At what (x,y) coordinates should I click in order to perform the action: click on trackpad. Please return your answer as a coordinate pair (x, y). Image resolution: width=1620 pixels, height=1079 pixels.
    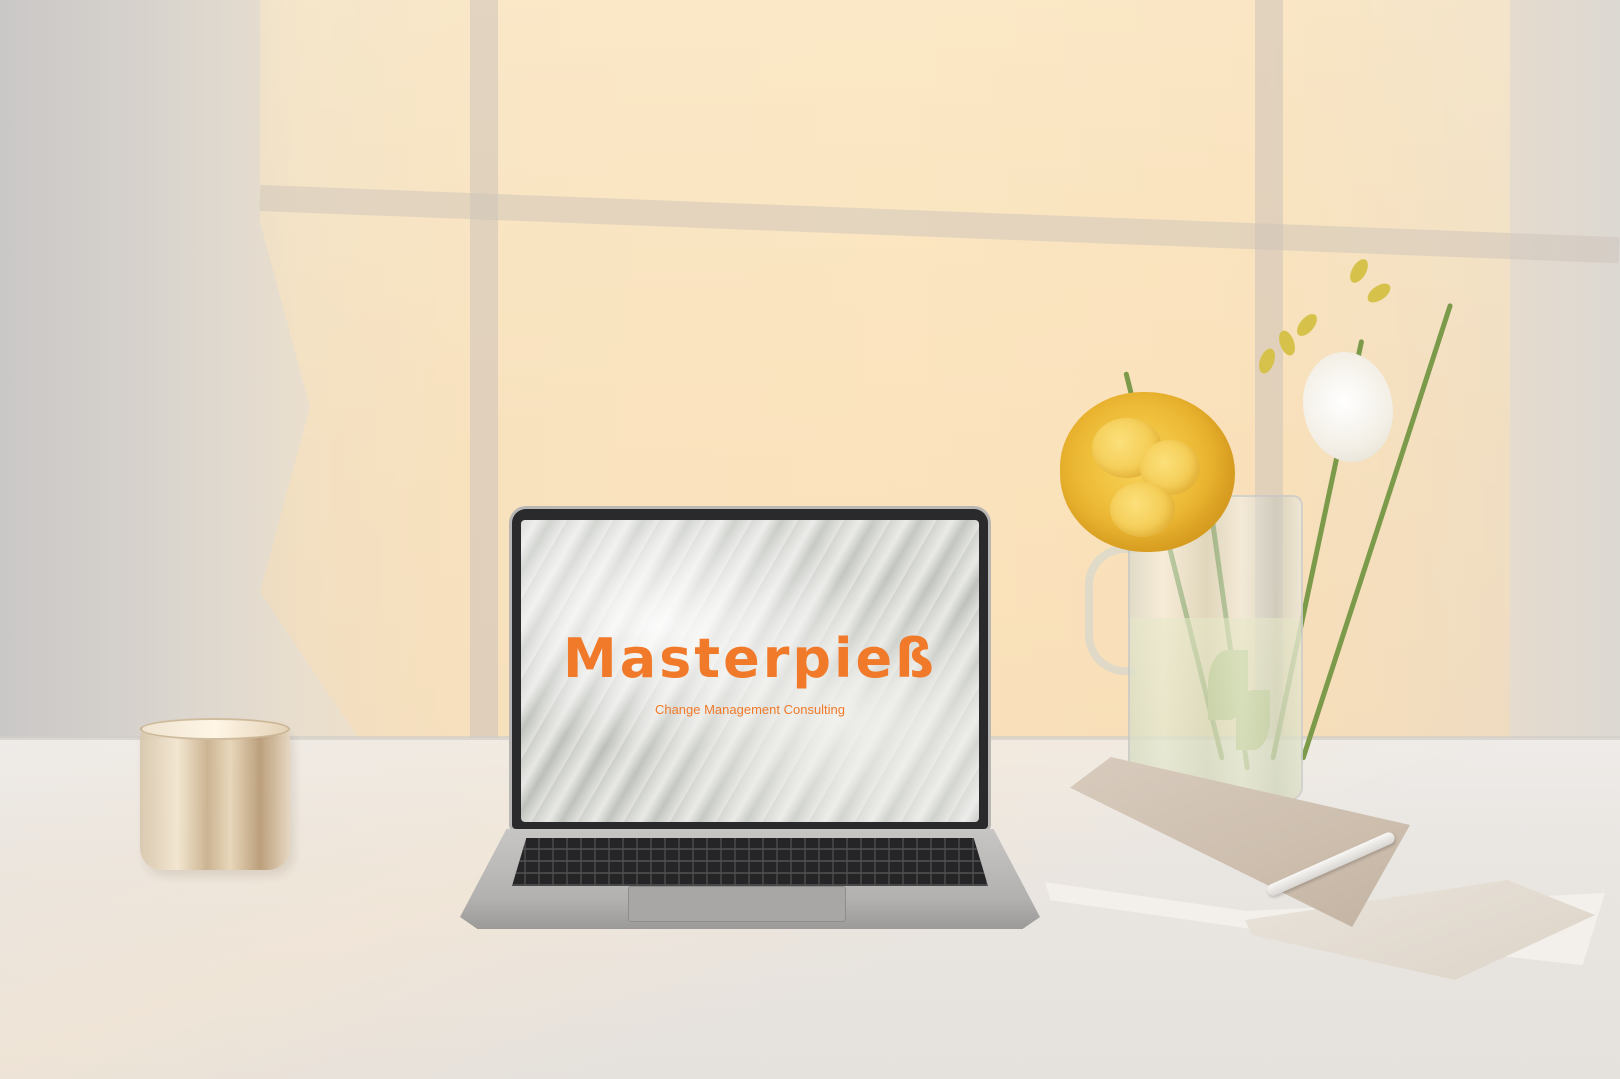
    Looking at the image, I should click on (737, 904).